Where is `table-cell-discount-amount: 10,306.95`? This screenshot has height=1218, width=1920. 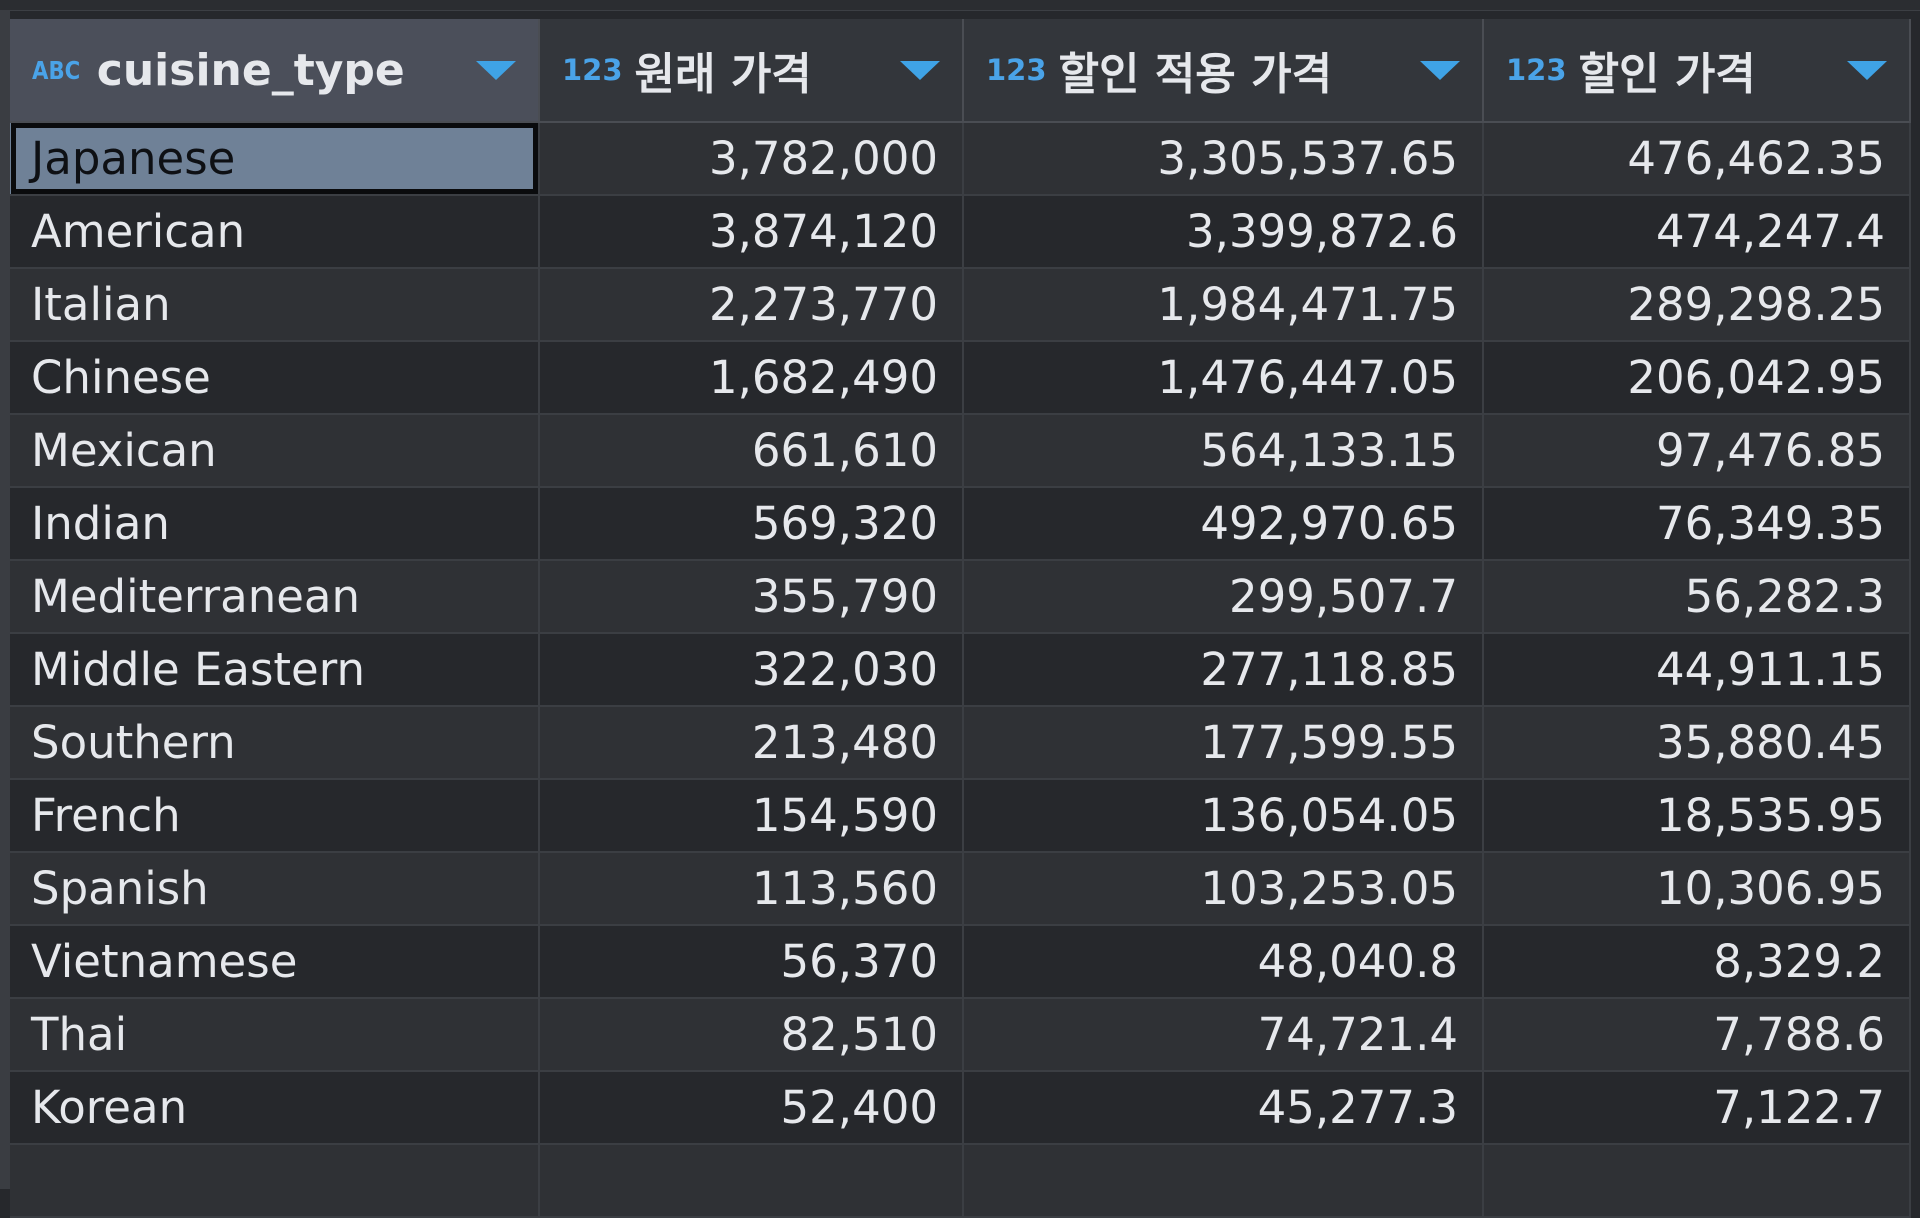 table-cell-discount-amount: 10,306.95 is located at coordinates (1697, 889).